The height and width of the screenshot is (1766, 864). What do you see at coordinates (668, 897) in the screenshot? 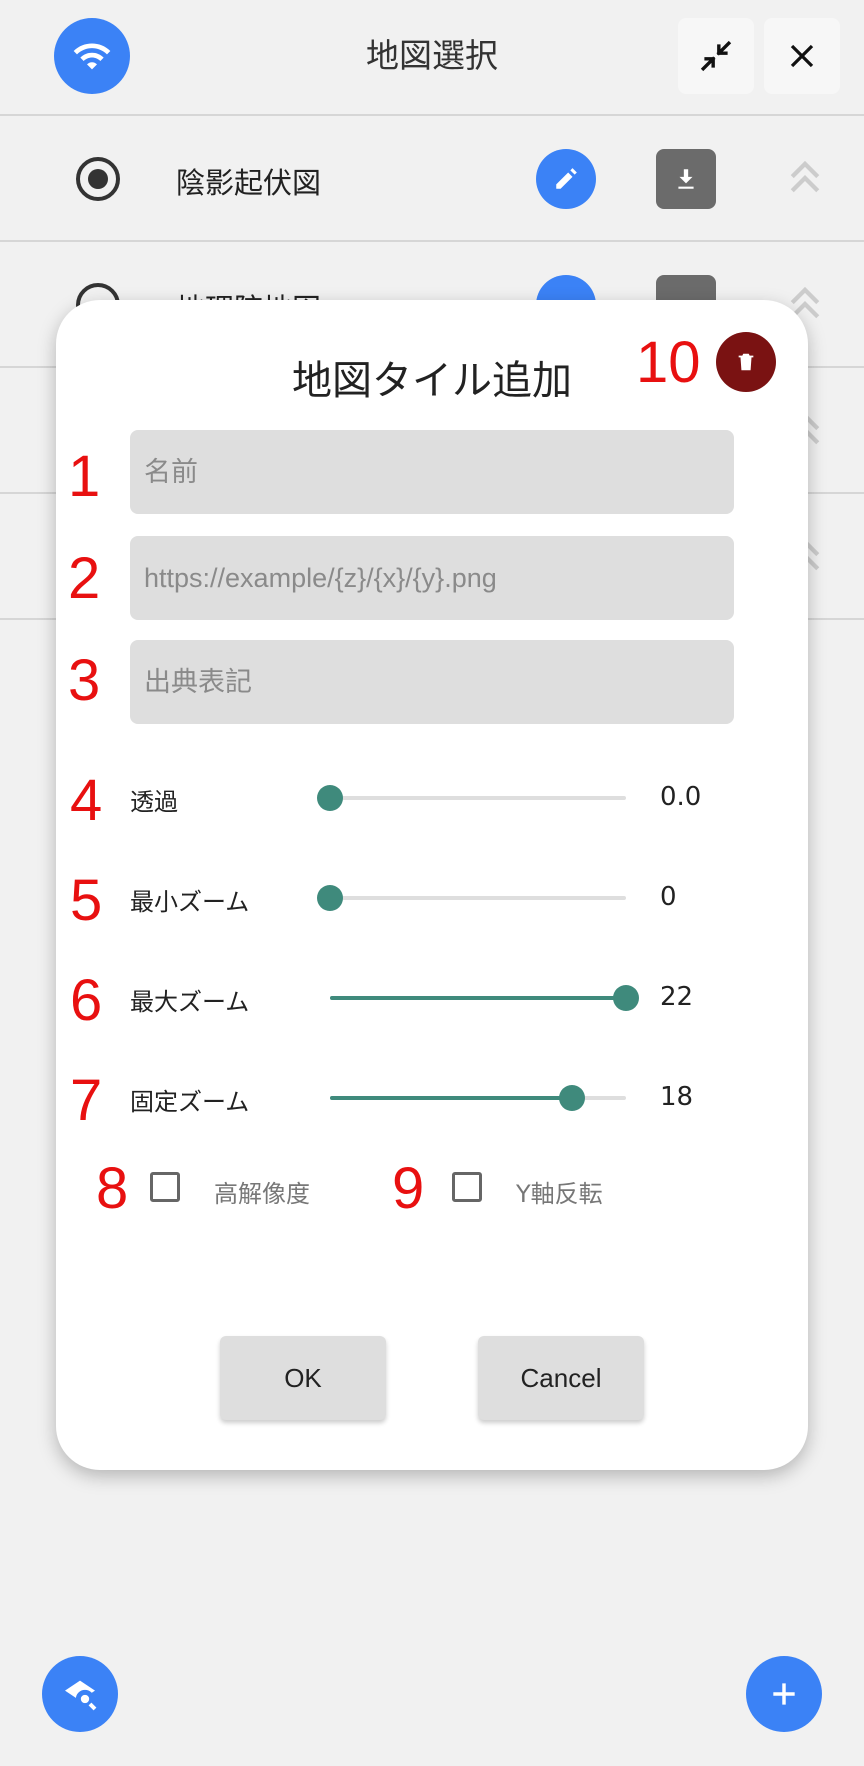
I see `slider-value: 0` at bounding box center [668, 897].